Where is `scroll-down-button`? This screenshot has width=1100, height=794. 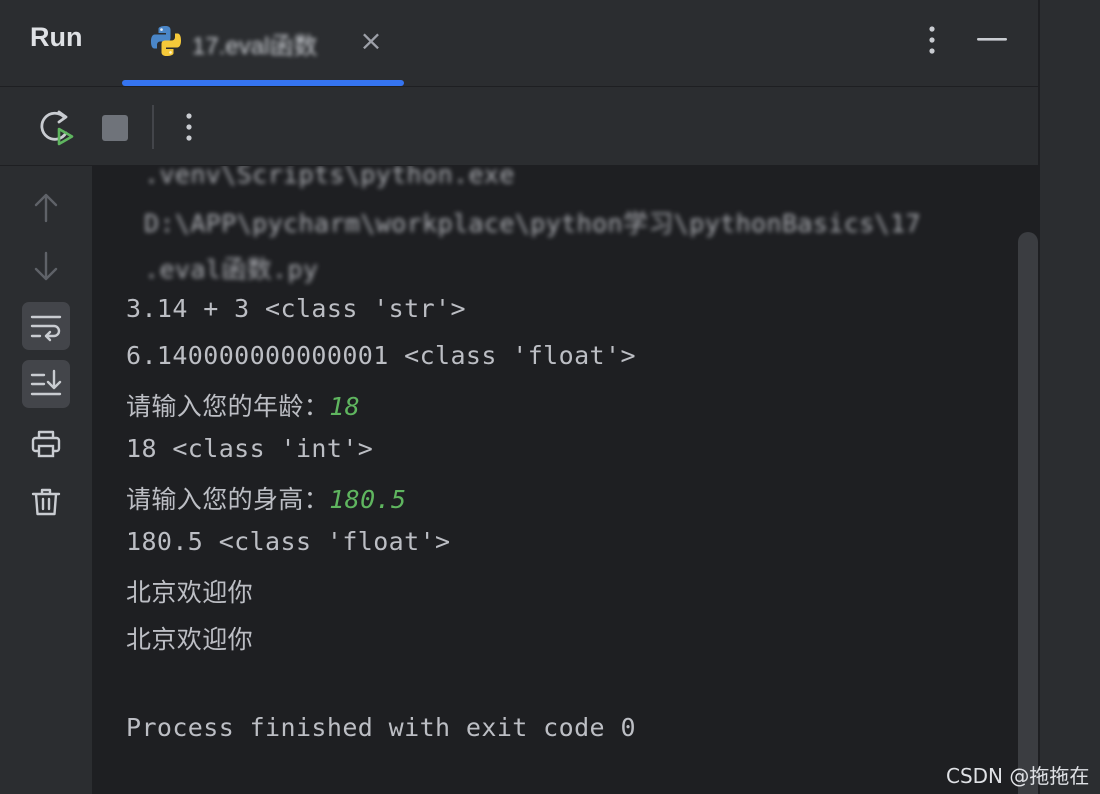
scroll-down-button is located at coordinates (46, 266).